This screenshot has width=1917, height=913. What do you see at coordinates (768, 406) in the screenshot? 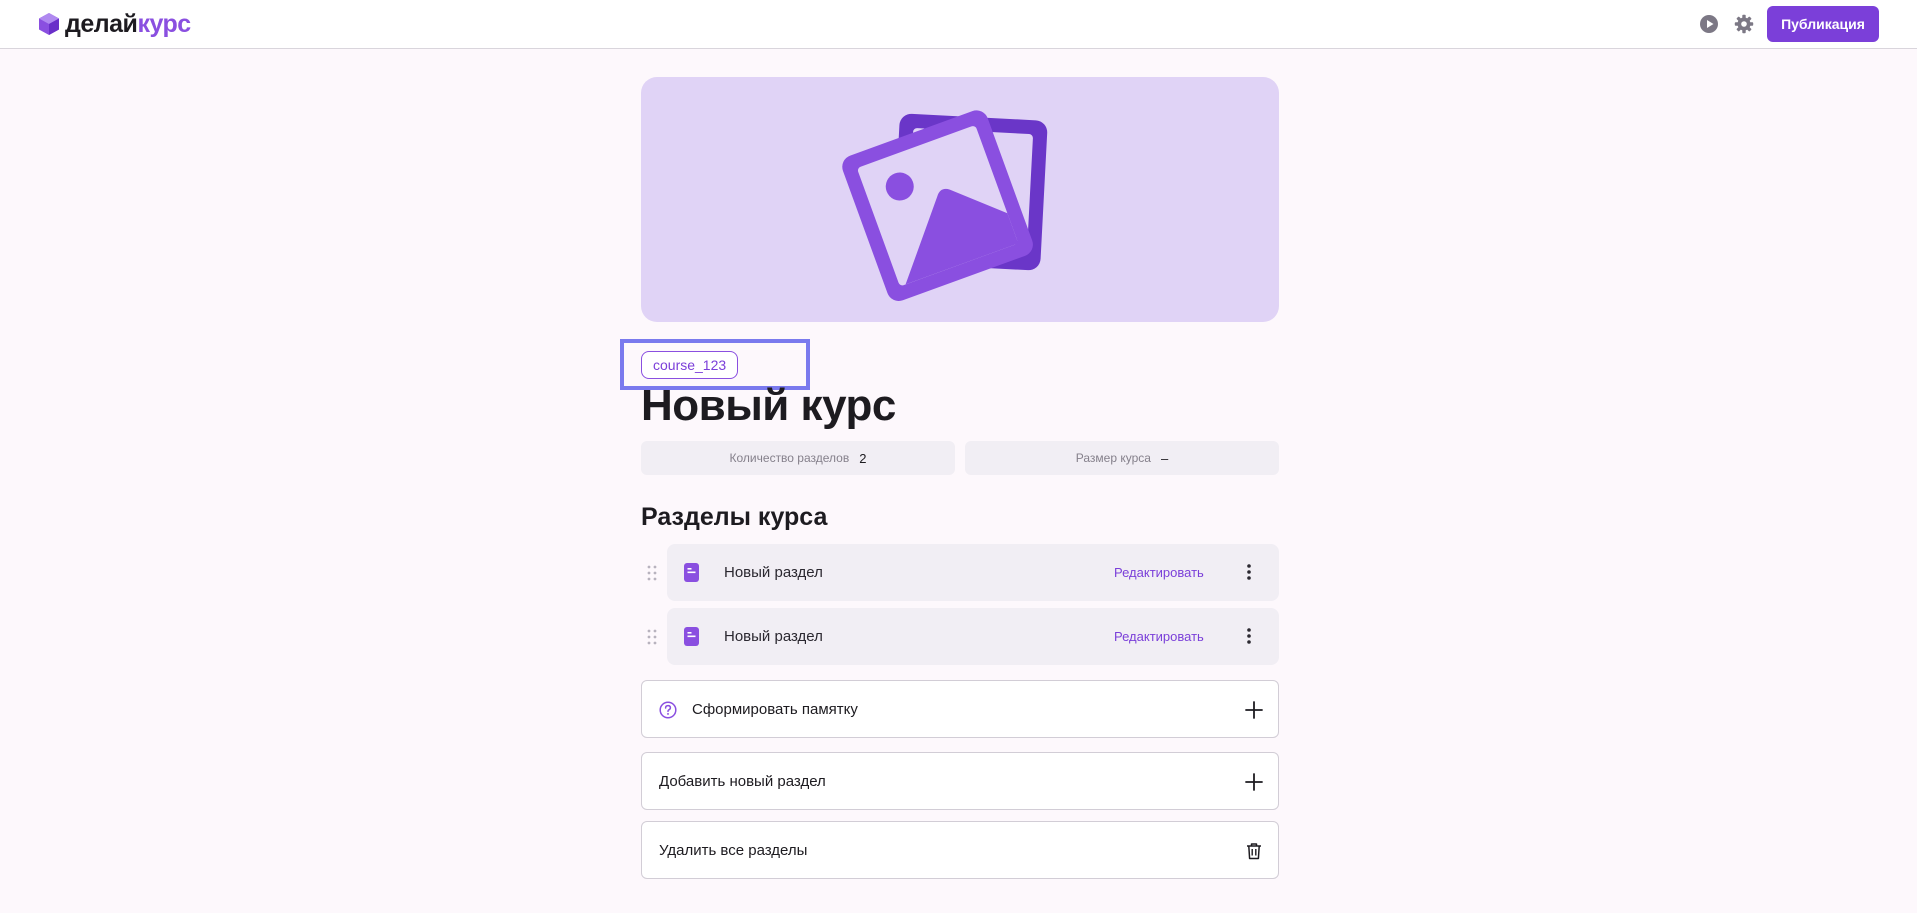
I see `course-title: Новый курс` at bounding box center [768, 406].